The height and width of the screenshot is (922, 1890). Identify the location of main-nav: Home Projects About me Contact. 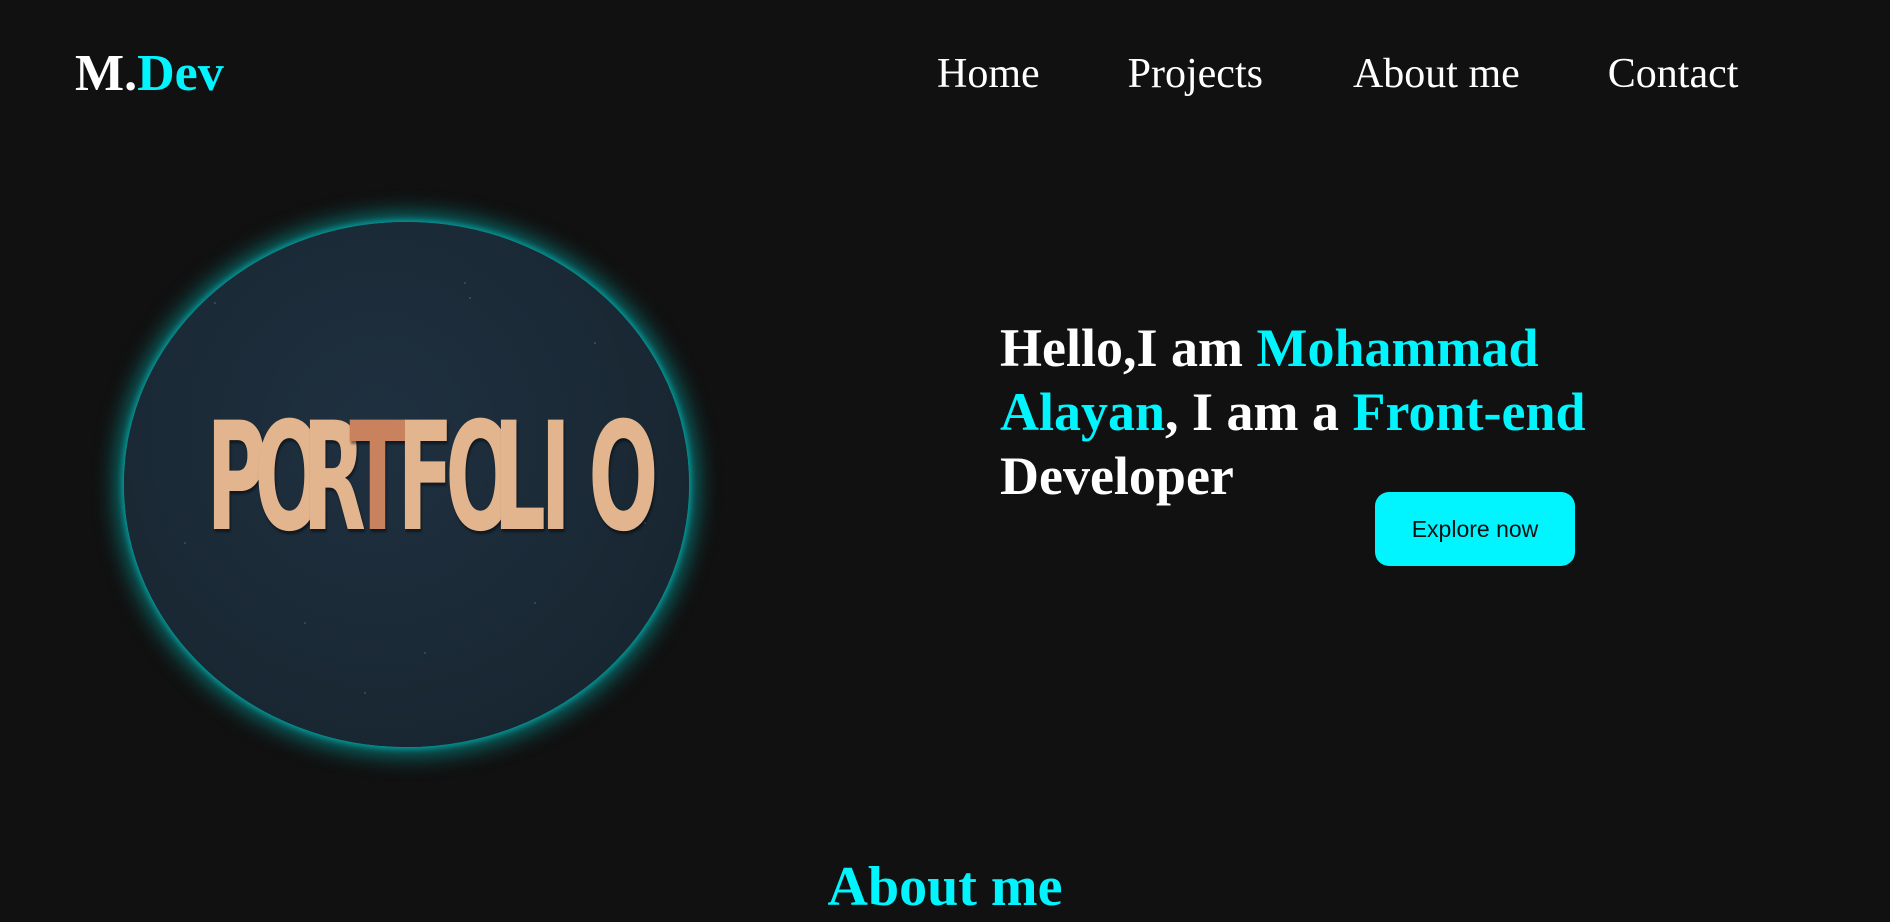
(1337, 74).